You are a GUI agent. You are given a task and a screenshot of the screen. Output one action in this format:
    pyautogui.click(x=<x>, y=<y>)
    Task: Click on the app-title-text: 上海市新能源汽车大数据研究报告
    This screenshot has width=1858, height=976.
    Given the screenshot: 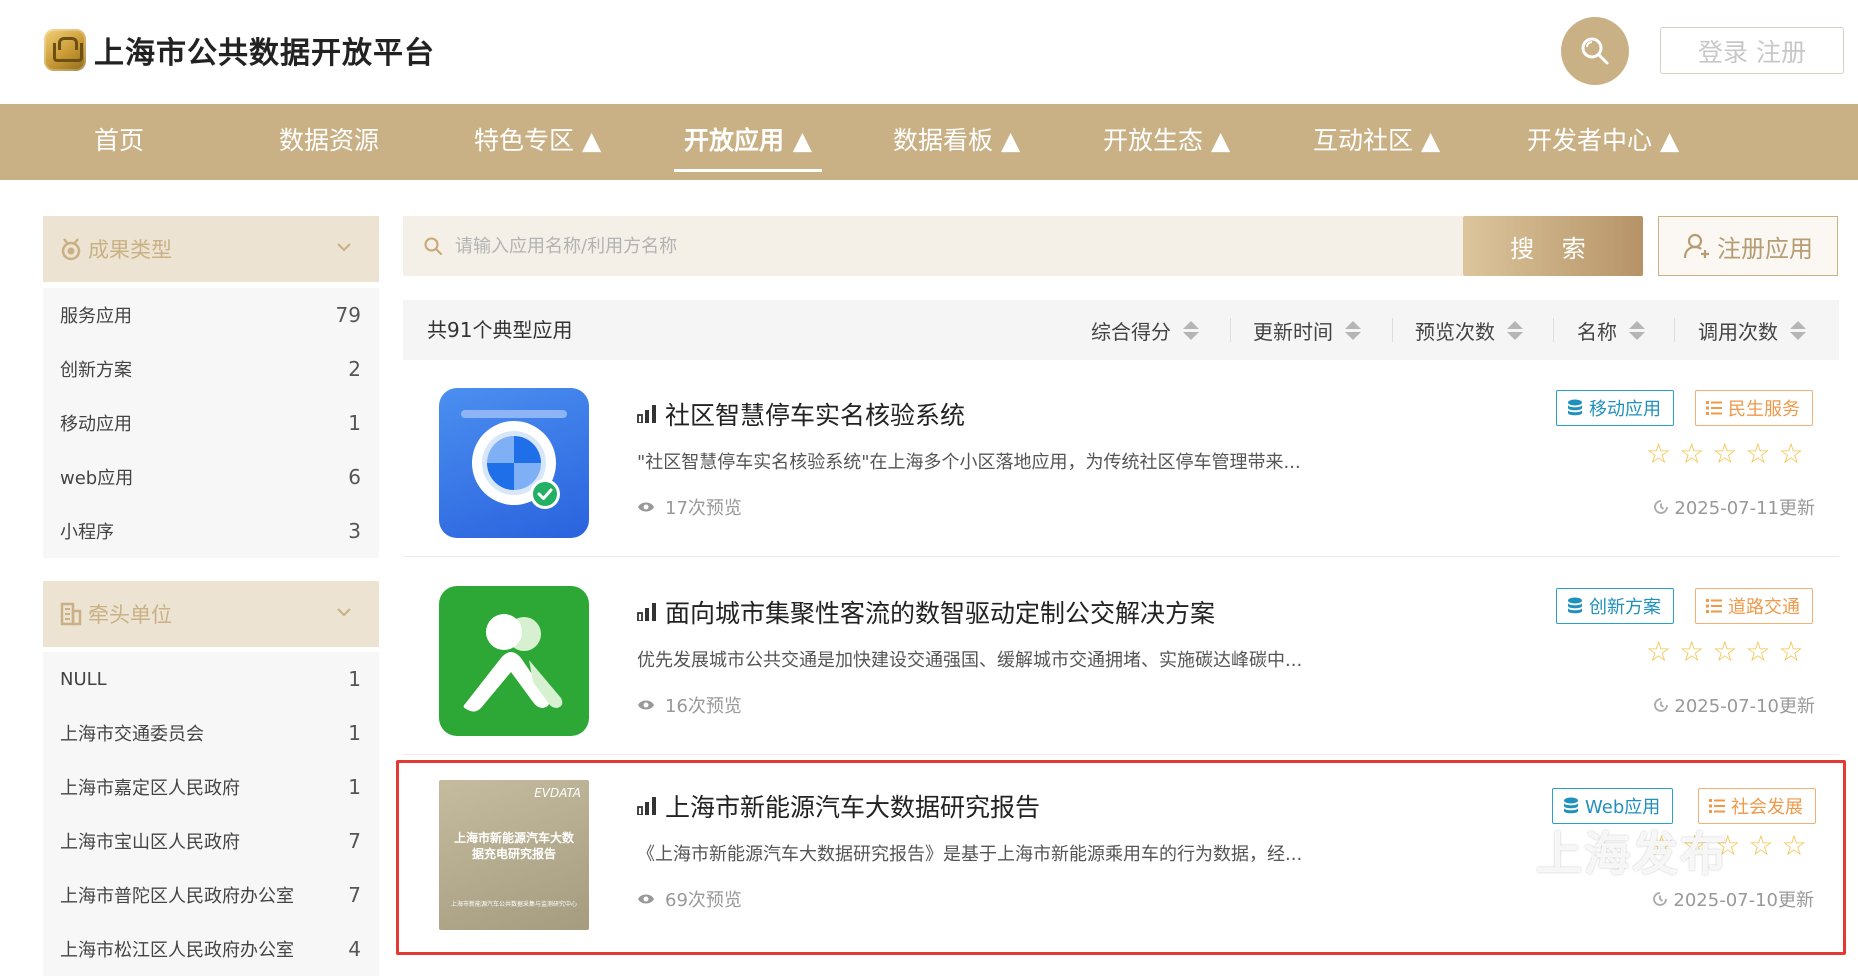 What is the action you would take?
    pyautogui.click(x=853, y=807)
    